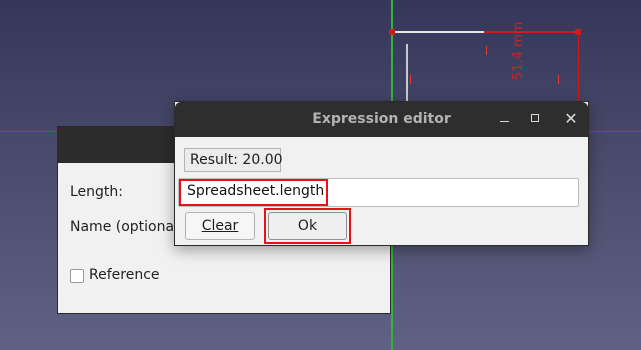  What do you see at coordinates (124, 275) in the screenshot?
I see `reference-label: Reference` at bounding box center [124, 275].